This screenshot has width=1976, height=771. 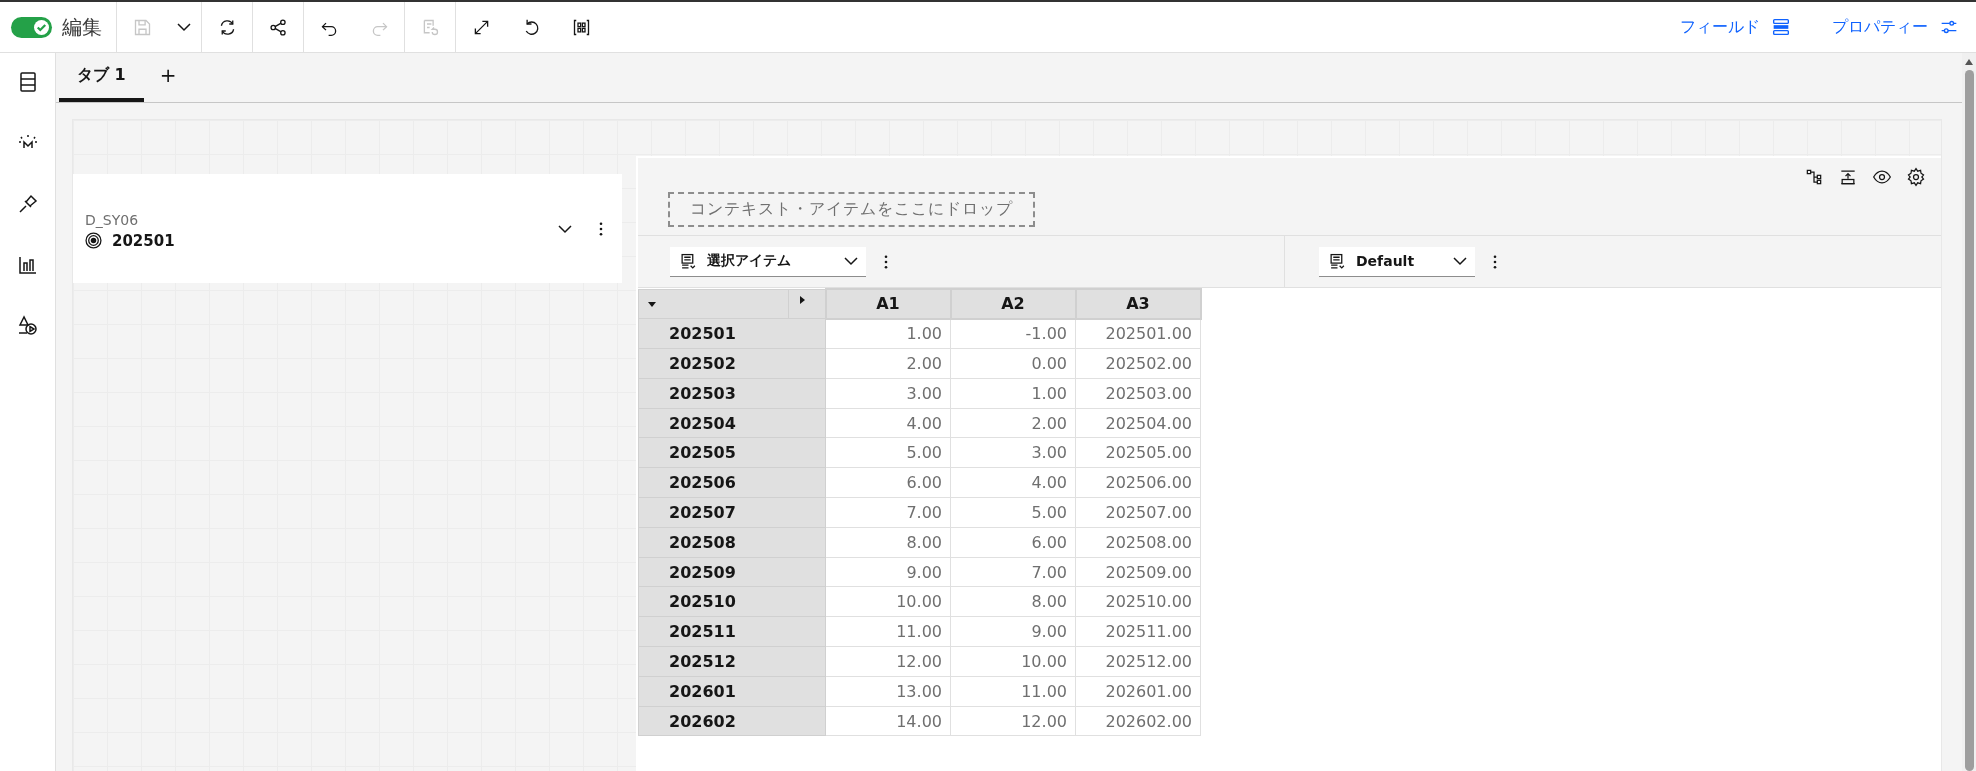 I want to click on table-cell: 202602.00, so click(x=1138, y=721).